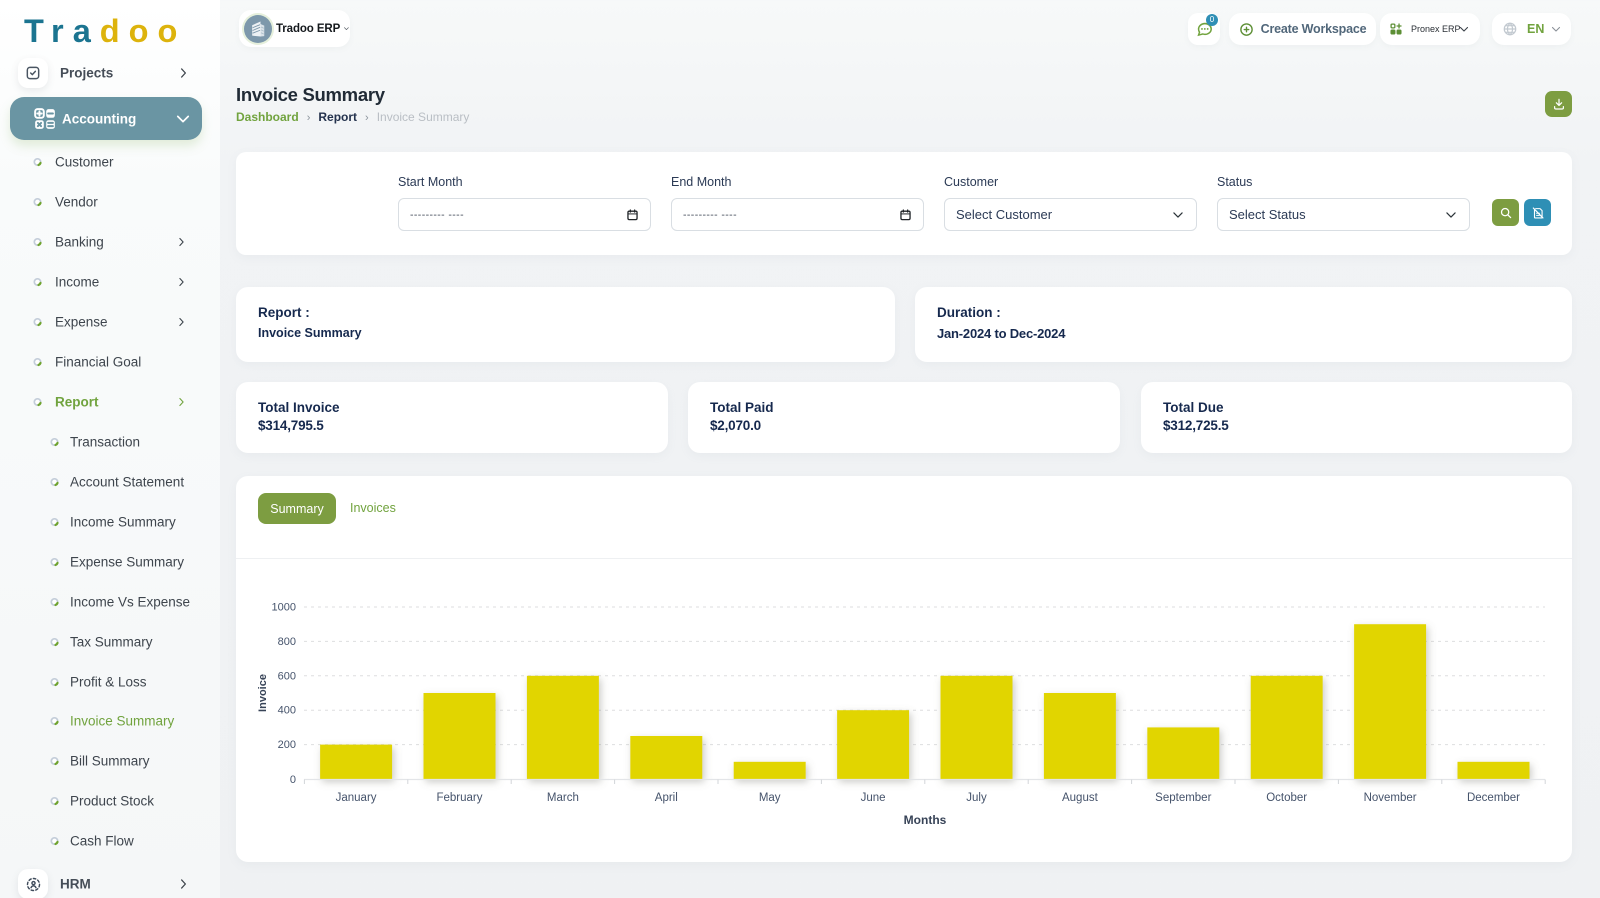 The width and height of the screenshot is (1600, 898). Describe the element at coordinates (1286, 798) in the screenshot. I see `svg-text: October` at that location.